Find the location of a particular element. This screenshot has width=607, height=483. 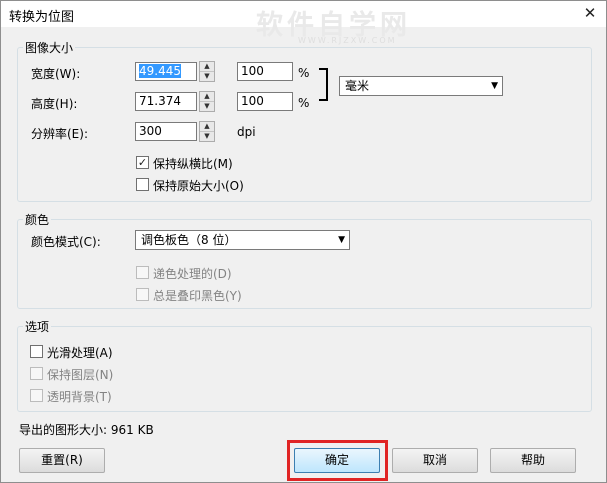

overprint-black-checkbox is located at coordinates (142, 294).